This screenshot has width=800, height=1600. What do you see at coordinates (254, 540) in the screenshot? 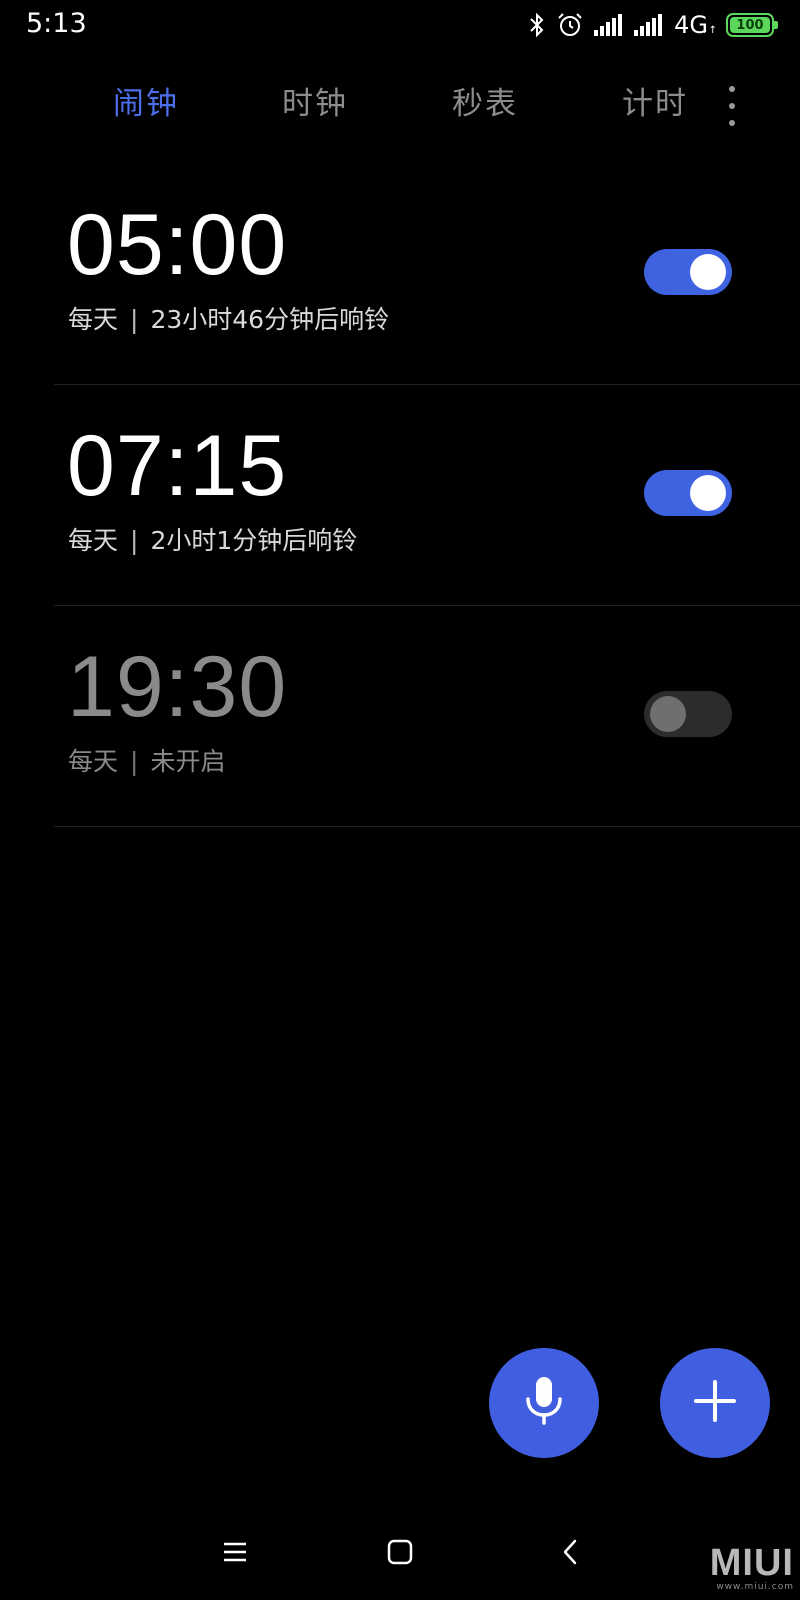
I see `alarm-status: 2小时1分钟后响铃` at bounding box center [254, 540].